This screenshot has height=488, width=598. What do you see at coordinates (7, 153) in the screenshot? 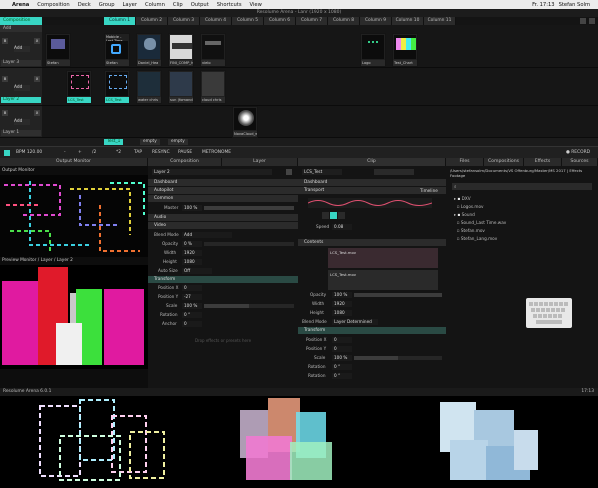
I see `metronome-icon` at bounding box center [7, 153].